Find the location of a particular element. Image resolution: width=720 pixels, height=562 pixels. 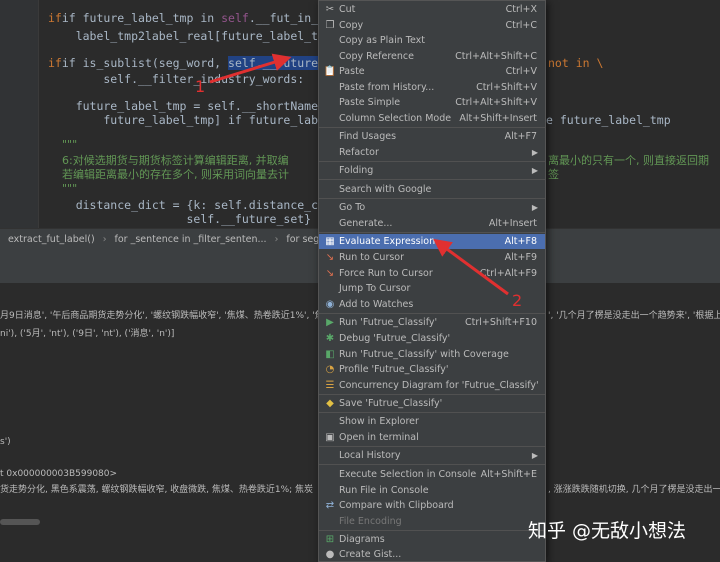

menu-item-copy-plain: Copy as Plain Text is located at coordinates (432, 40).